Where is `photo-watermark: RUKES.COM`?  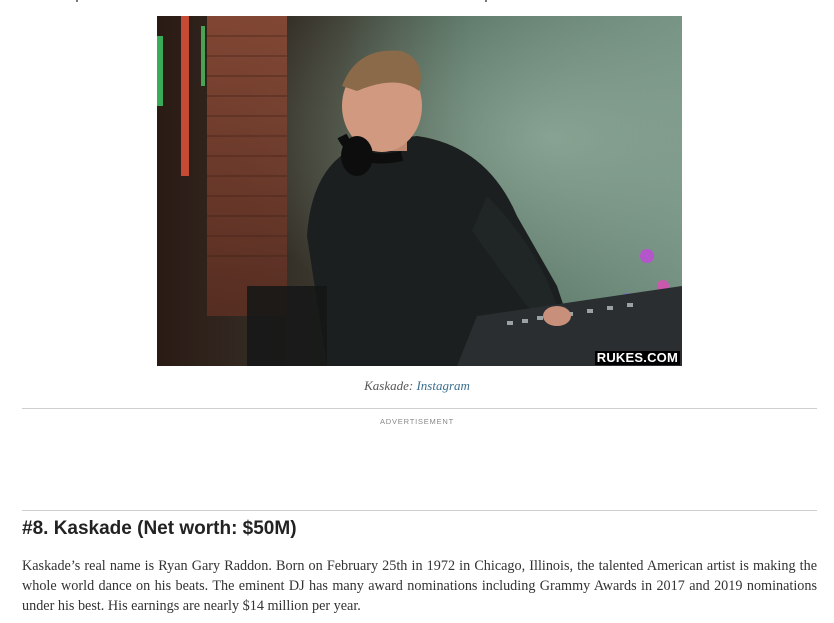 photo-watermark: RUKES.COM is located at coordinates (637, 357).